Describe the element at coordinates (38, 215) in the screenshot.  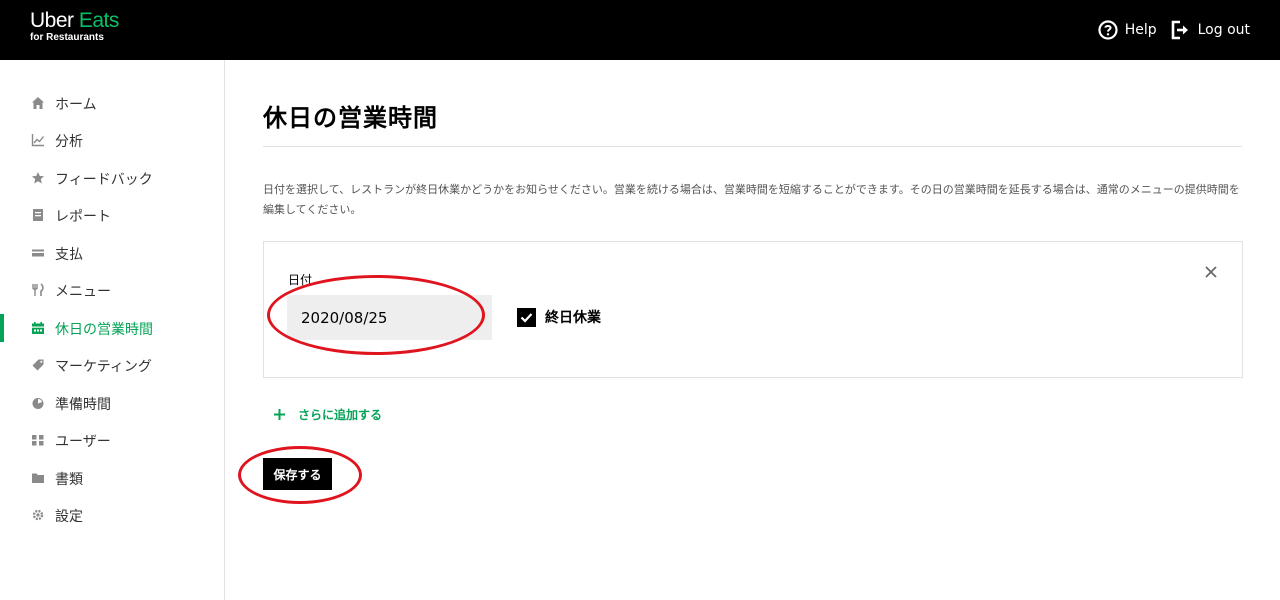
I see `report-icon` at that location.